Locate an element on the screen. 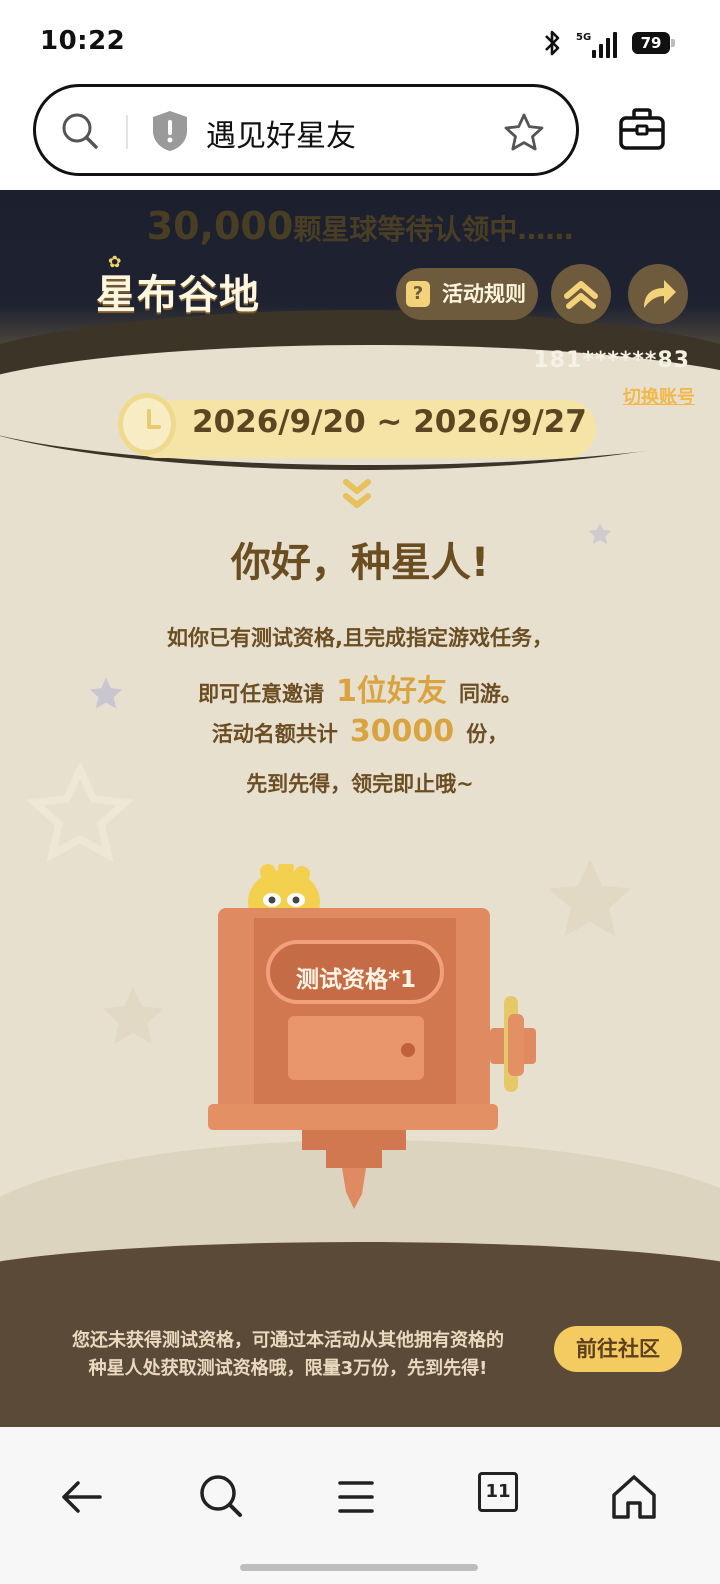 This screenshot has width=720, height=1584. bookmark-star-icon is located at coordinates (524, 133).